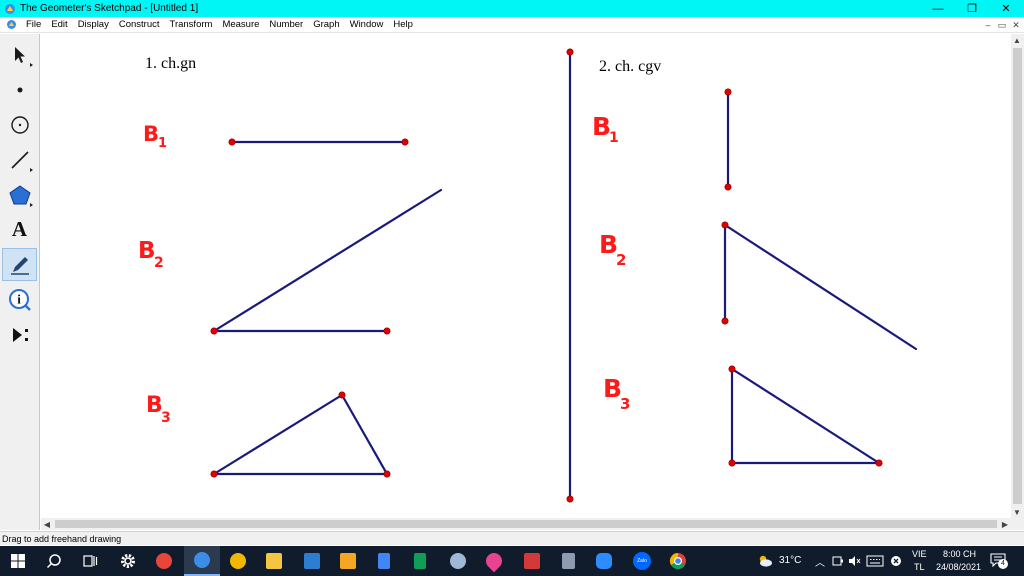  I want to click on handwritten-sub-b2-left: 2, so click(159, 263).